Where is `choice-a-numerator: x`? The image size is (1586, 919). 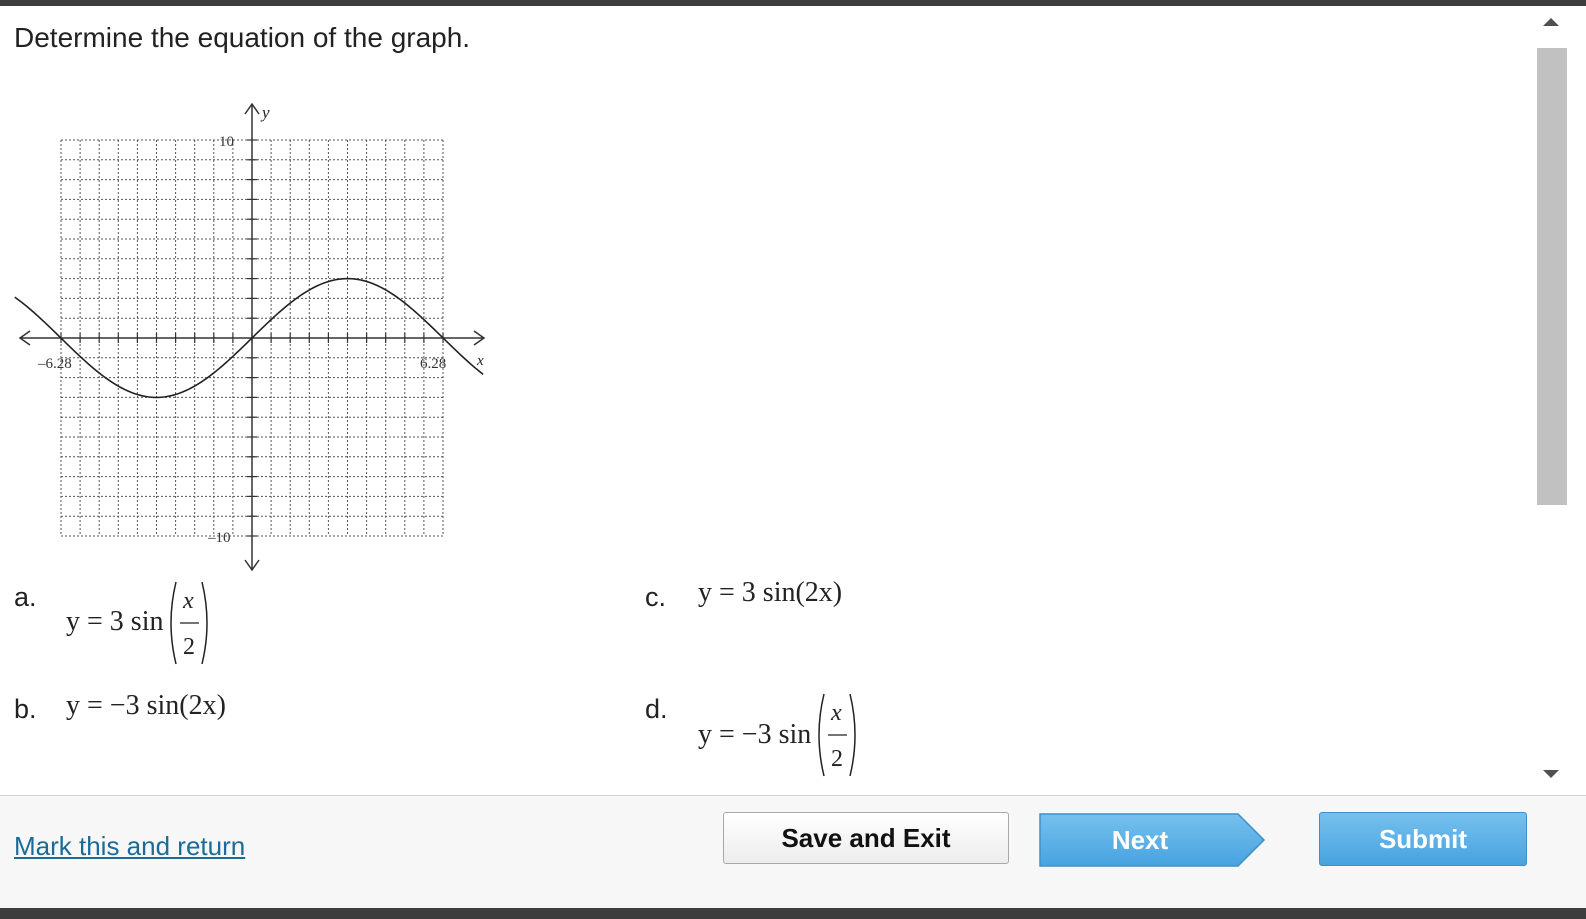 choice-a-numerator: x is located at coordinates (188, 601).